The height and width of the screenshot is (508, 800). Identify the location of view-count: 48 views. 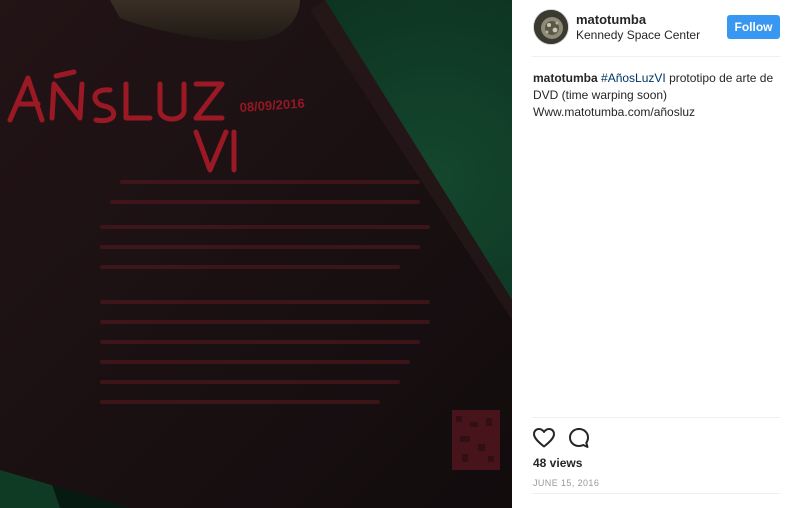
(557, 463).